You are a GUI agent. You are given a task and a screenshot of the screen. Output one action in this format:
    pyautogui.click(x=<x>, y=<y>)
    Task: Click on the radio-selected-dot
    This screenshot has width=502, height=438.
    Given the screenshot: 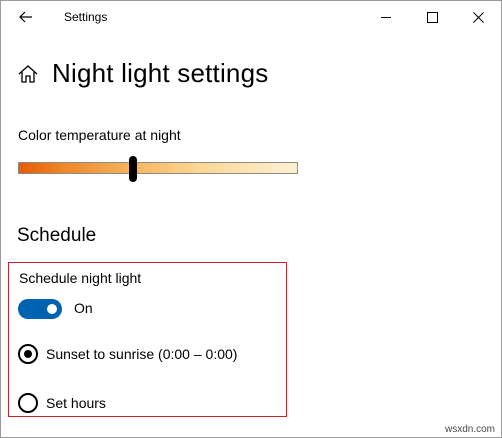 What is the action you would take?
    pyautogui.click(x=28, y=354)
    